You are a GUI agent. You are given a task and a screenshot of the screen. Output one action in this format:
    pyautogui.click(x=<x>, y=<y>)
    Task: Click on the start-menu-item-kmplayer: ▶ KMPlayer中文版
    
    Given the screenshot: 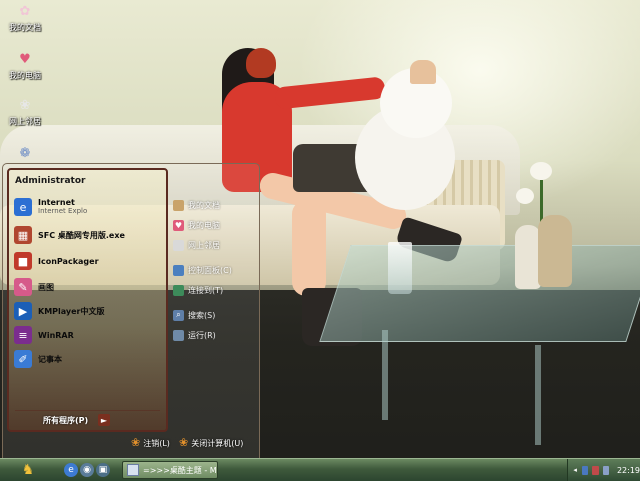 What is the action you would take?
    pyautogui.click(x=89, y=311)
    